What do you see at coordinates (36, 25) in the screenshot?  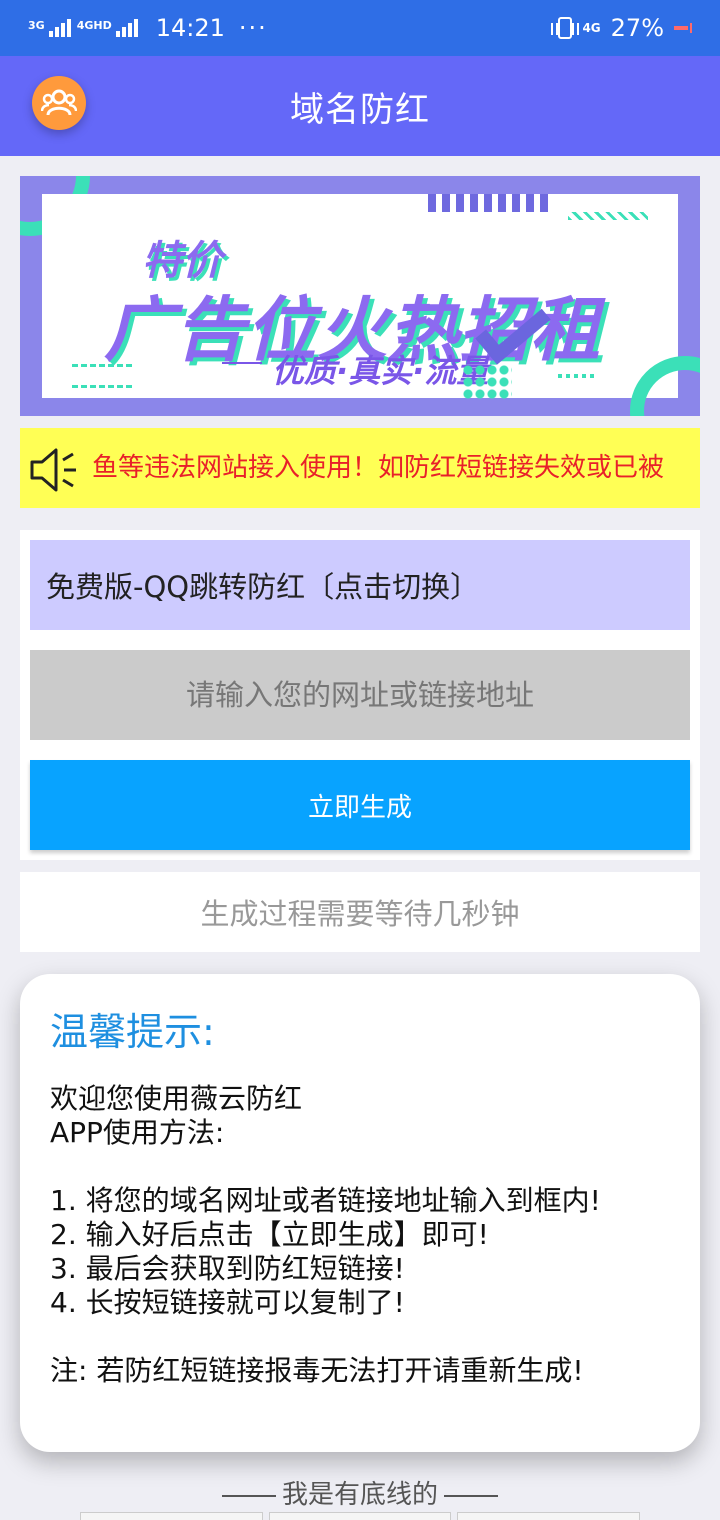 I see `network-label: 3G` at bounding box center [36, 25].